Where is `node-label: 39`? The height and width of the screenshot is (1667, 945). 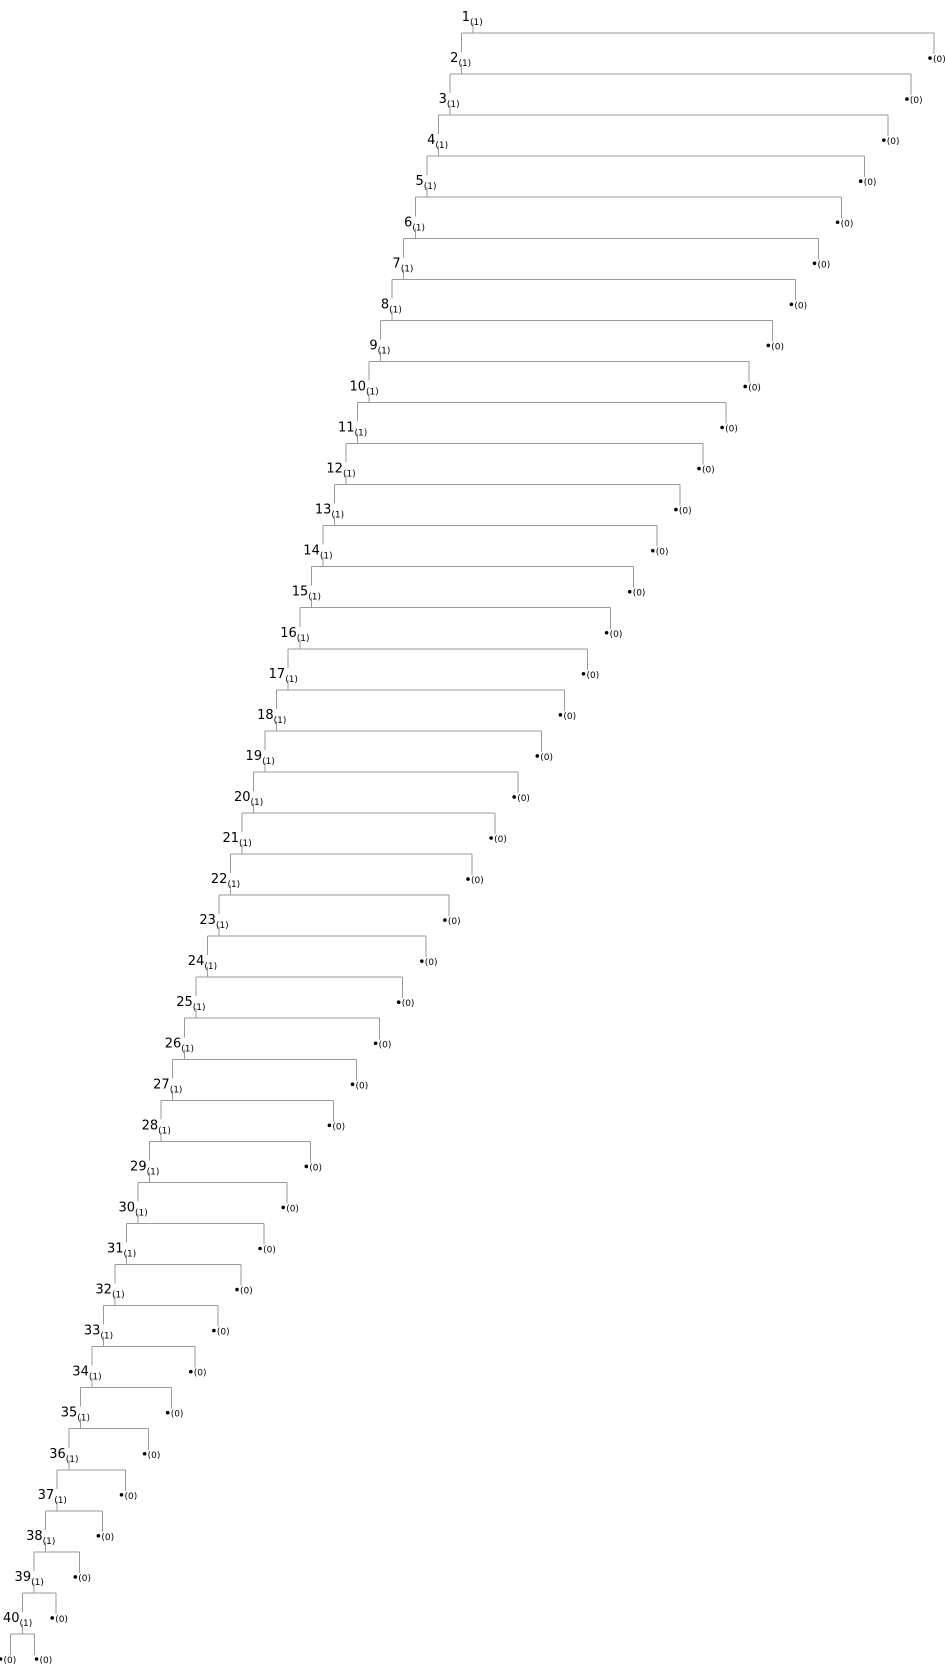 node-label: 39 is located at coordinates (23, 1577).